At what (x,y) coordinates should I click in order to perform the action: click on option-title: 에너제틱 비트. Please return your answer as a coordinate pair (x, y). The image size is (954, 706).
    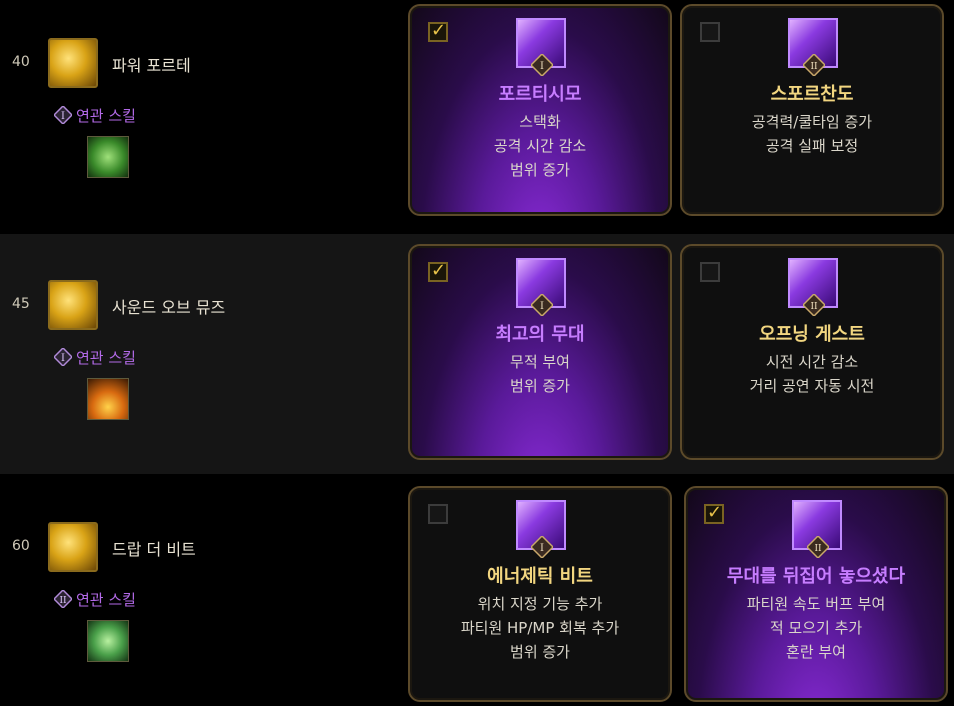
    Looking at the image, I should click on (540, 576).